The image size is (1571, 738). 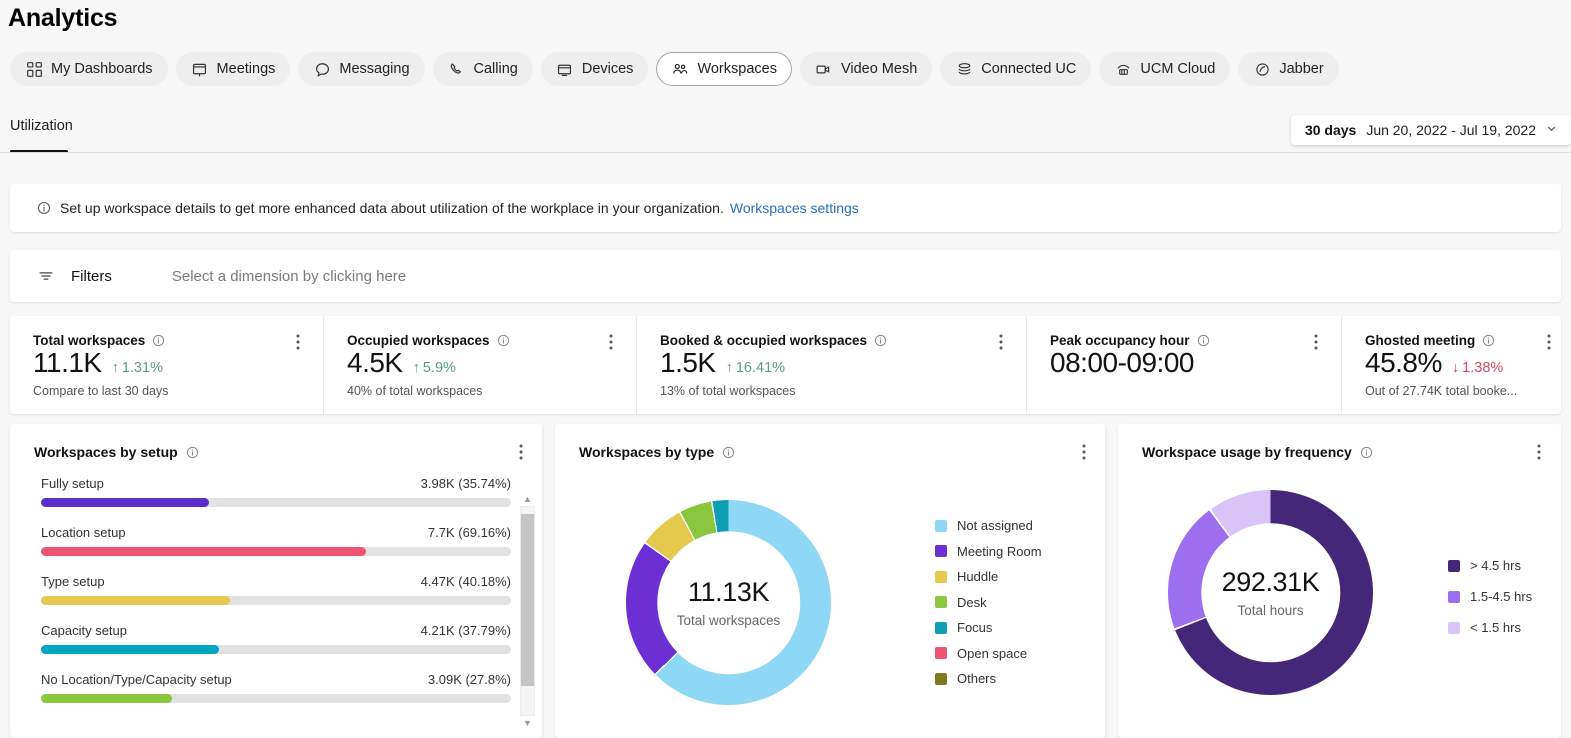 I want to click on legend-item: Not assigned, so click(x=988, y=525).